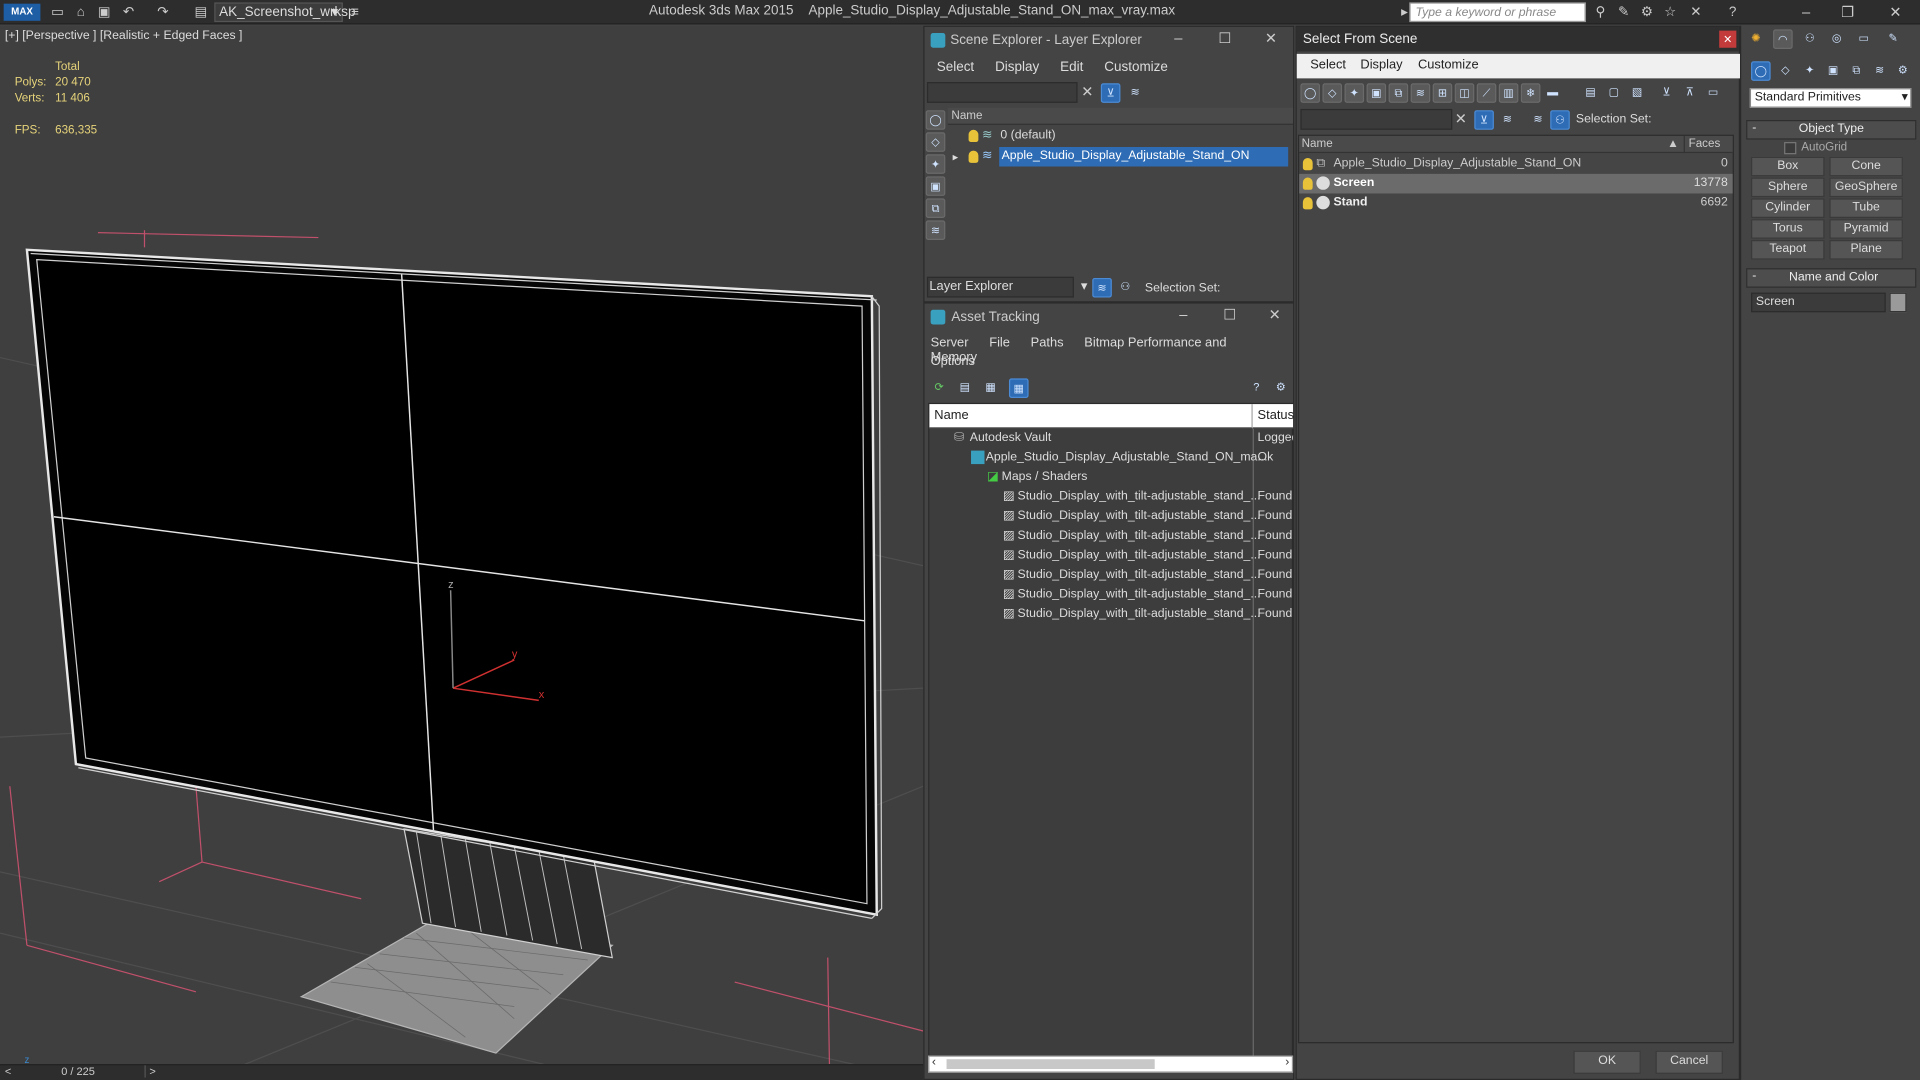 The width and height of the screenshot is (1920, 1080). Describe the element at coordinates (1224, 37) in the screenshot. I see `maximize-icon: ☐` at that location.